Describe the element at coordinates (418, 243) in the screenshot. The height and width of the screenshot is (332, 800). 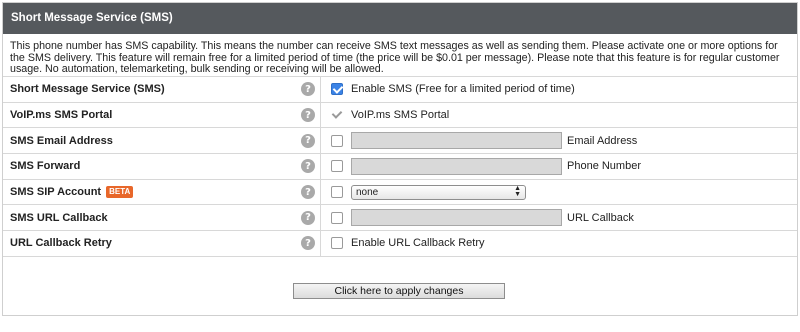
I see `url-callback-retry-label: Enable URL Callback Retry` at that location.